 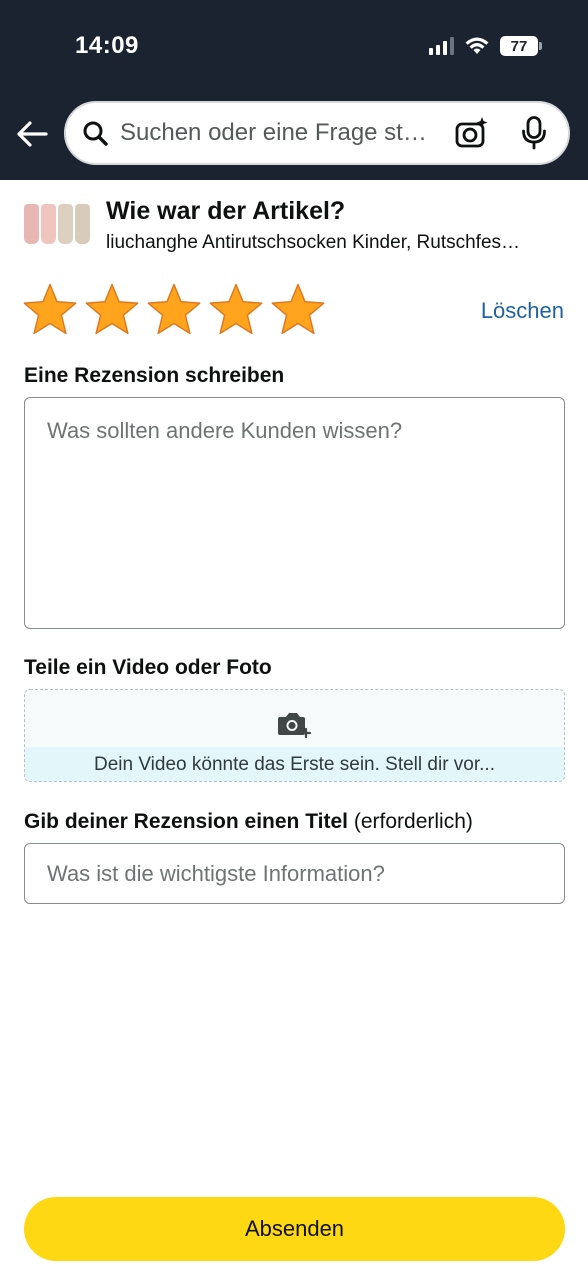 I want to click on review-label: Eine Rezension schreiben, so click(x=154, y=375).